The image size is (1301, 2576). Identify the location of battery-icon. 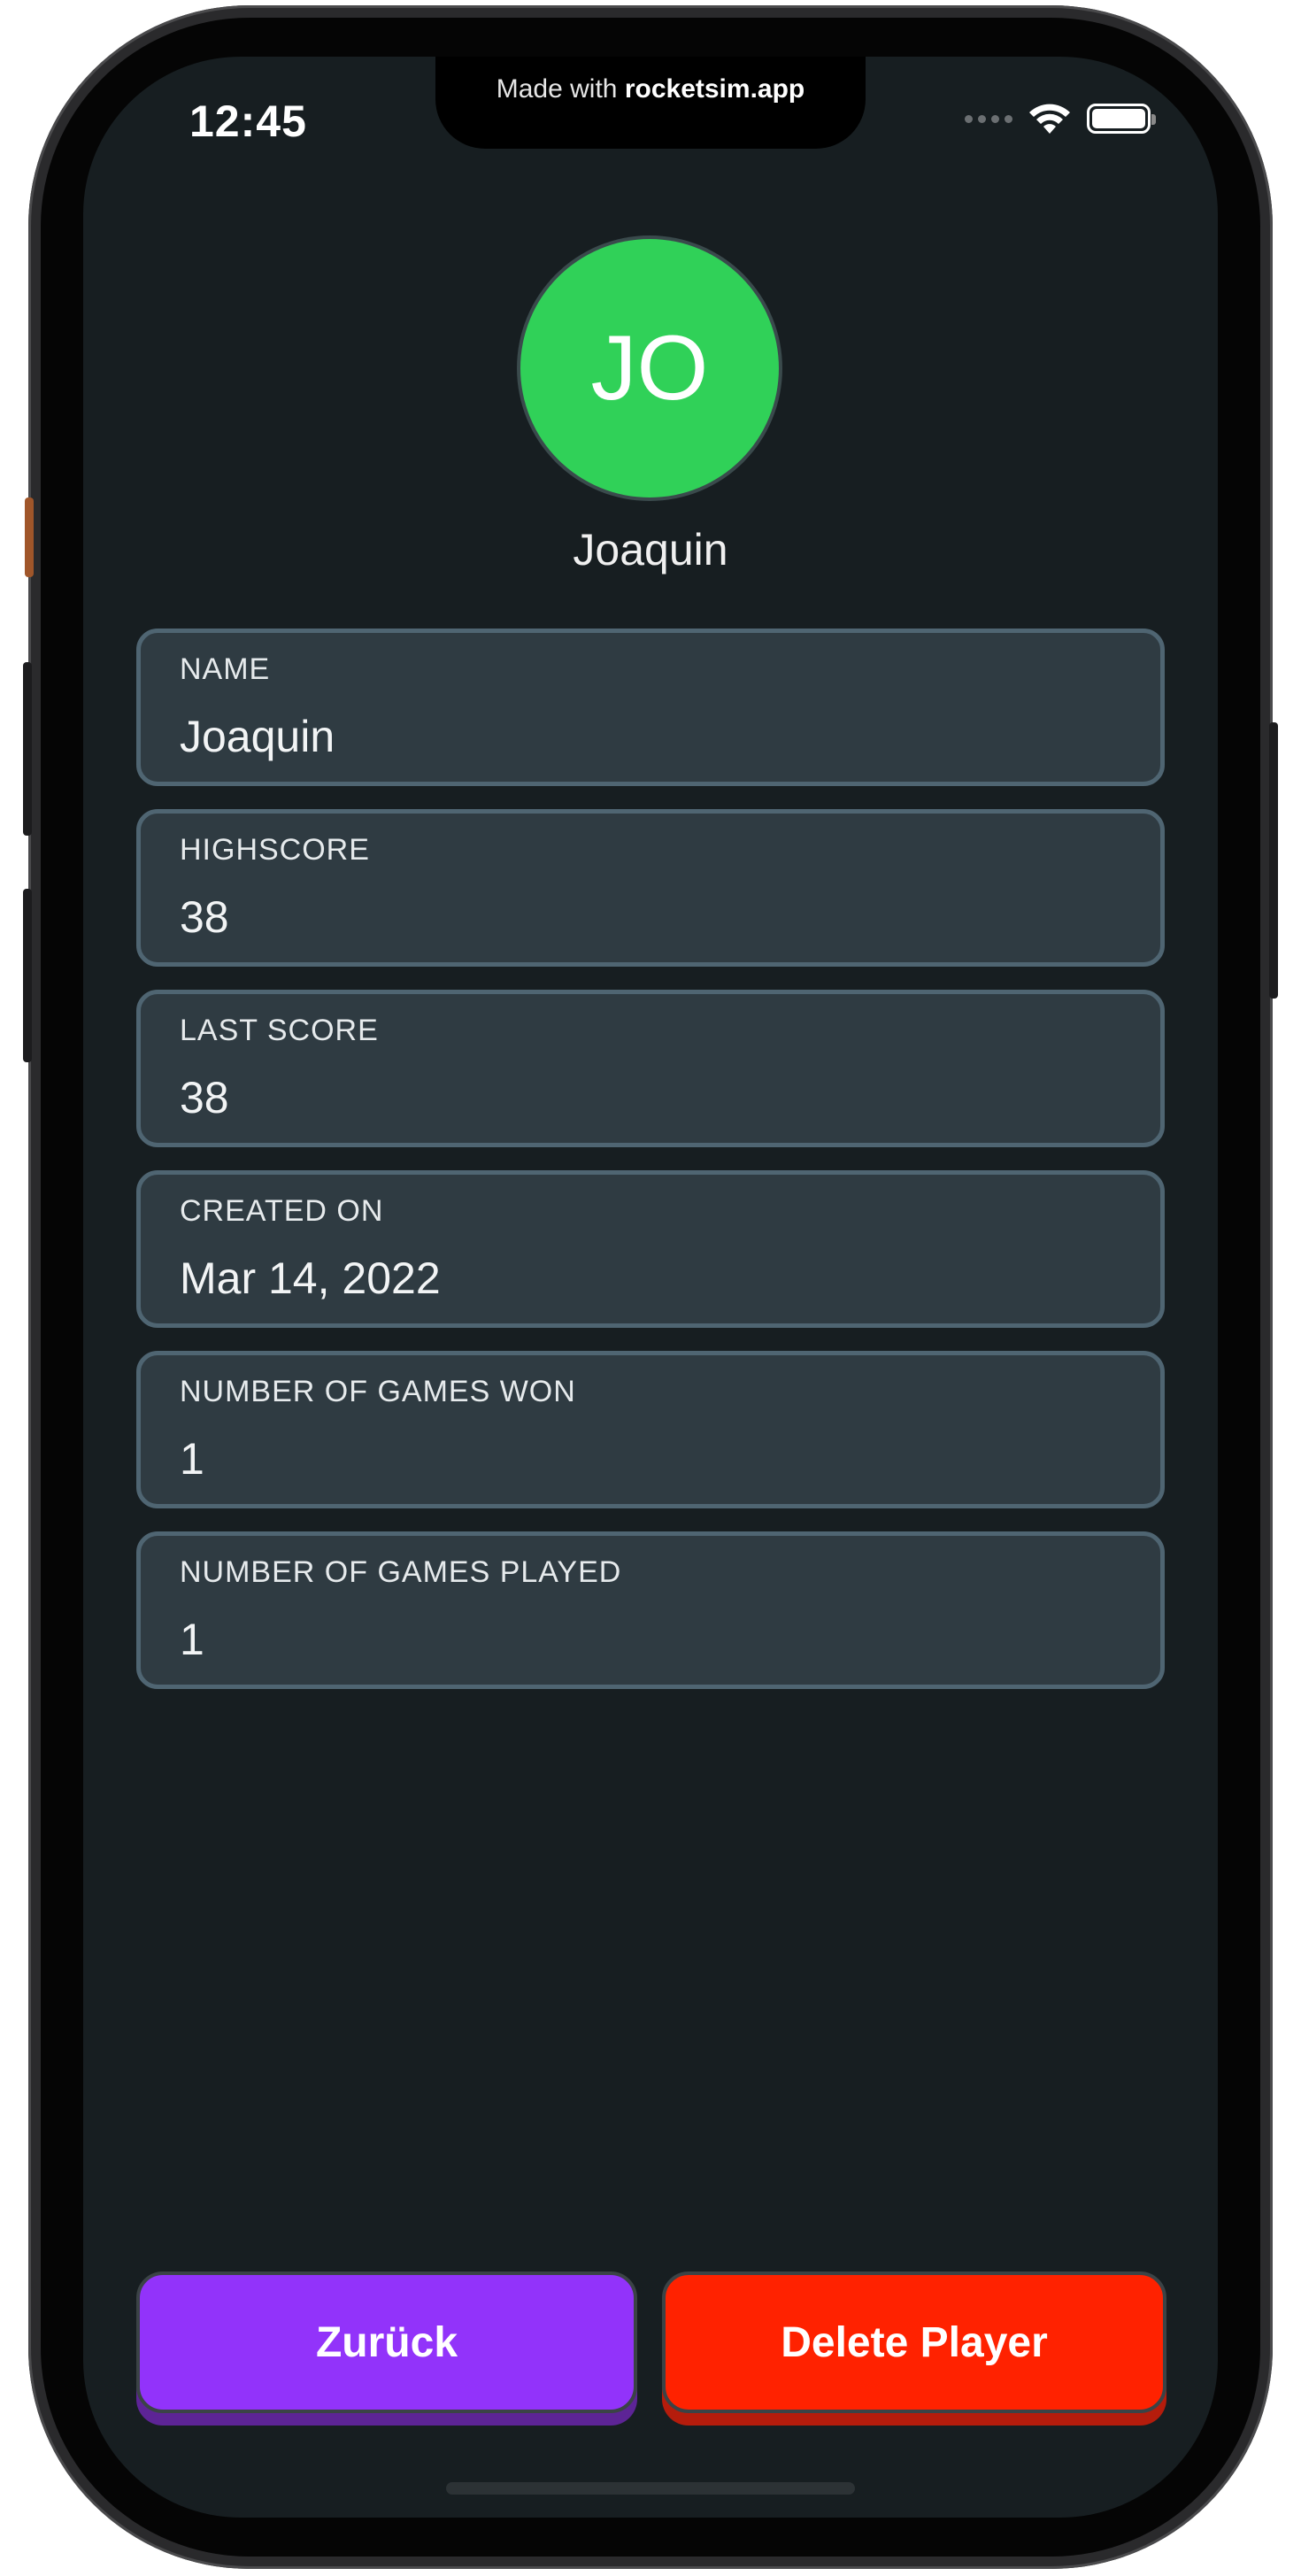
(1122, 119).